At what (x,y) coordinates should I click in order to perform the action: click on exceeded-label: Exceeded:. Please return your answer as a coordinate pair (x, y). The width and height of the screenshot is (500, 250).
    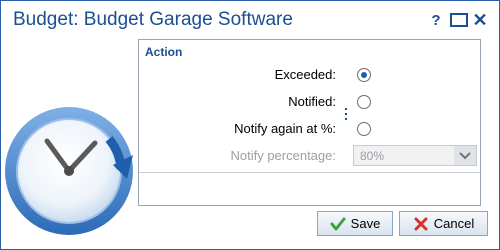
    Looking at the image, I should click on (305, 74).